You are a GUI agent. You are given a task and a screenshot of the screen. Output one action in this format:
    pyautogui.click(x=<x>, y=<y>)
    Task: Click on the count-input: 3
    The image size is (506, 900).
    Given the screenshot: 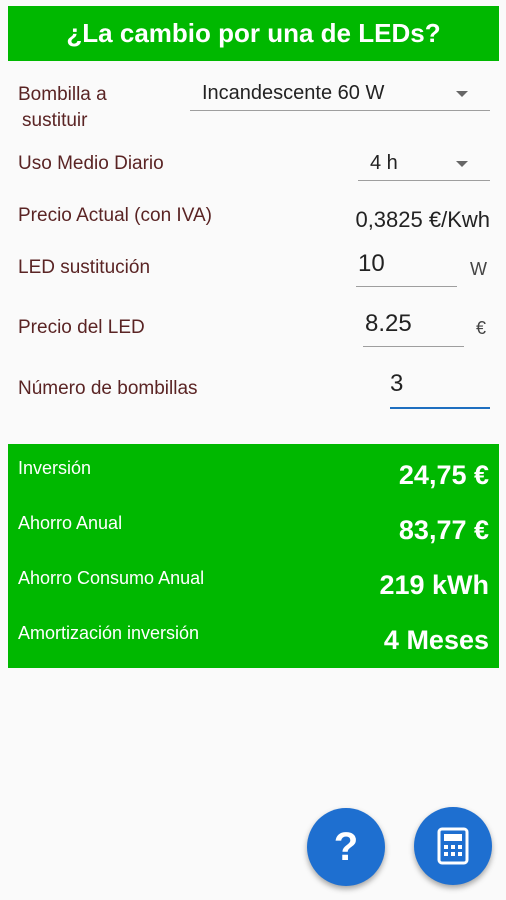 What is the action you would take?
    pyautogui.click(x=440, y=389)
    